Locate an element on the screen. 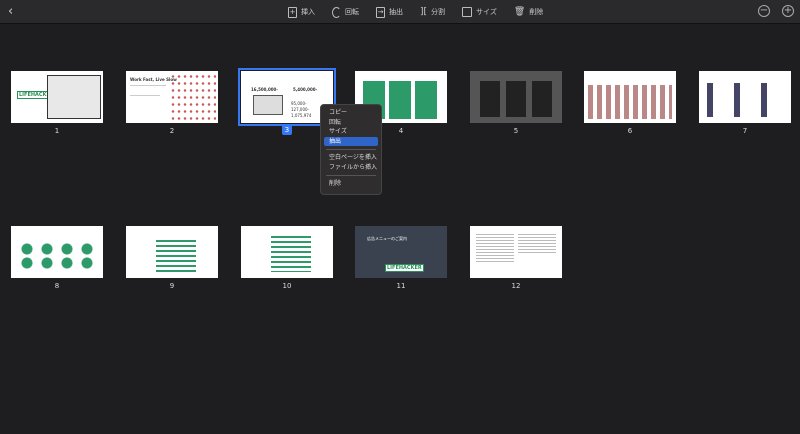 The width and height of the screenshot is (800, 434). page-number-2: 2 is located at coordinates (172, 131).